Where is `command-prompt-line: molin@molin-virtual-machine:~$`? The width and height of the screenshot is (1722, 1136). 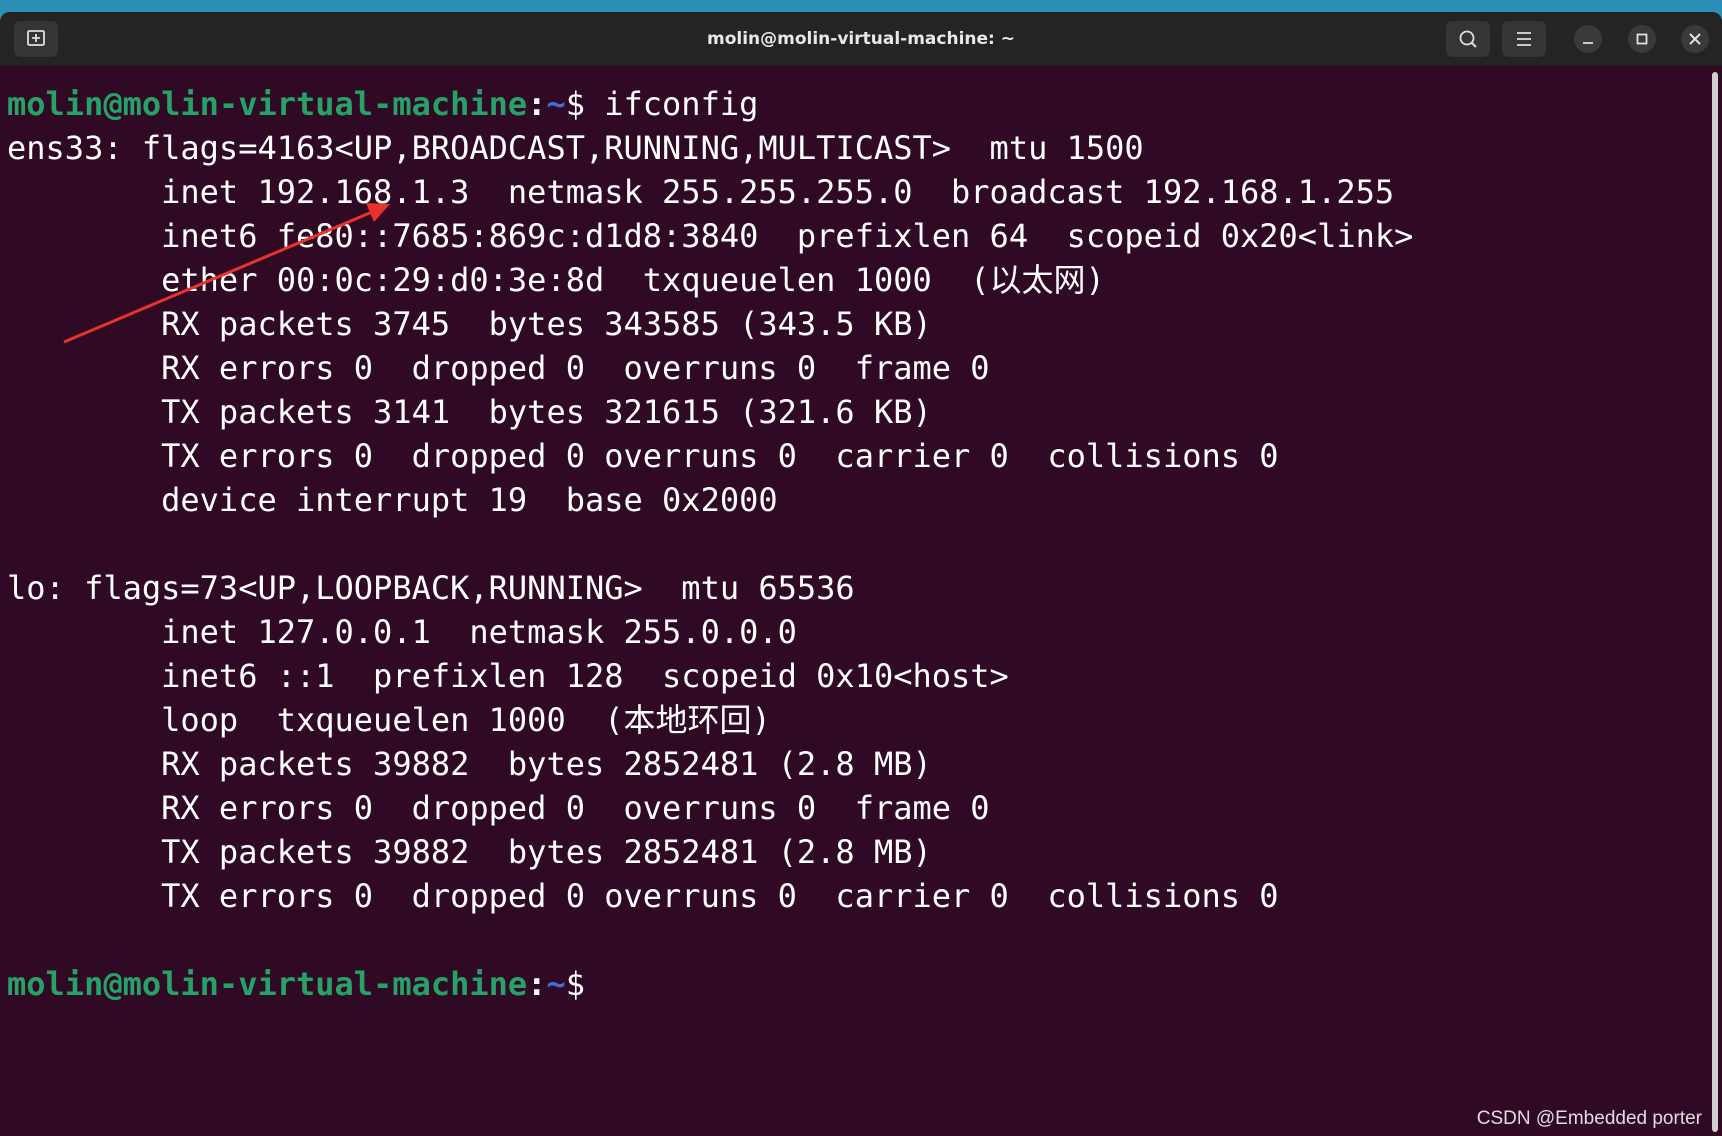 command-prompt-line: molin@molin-virtual-machine:~$ is located at coordinates (854, 984).